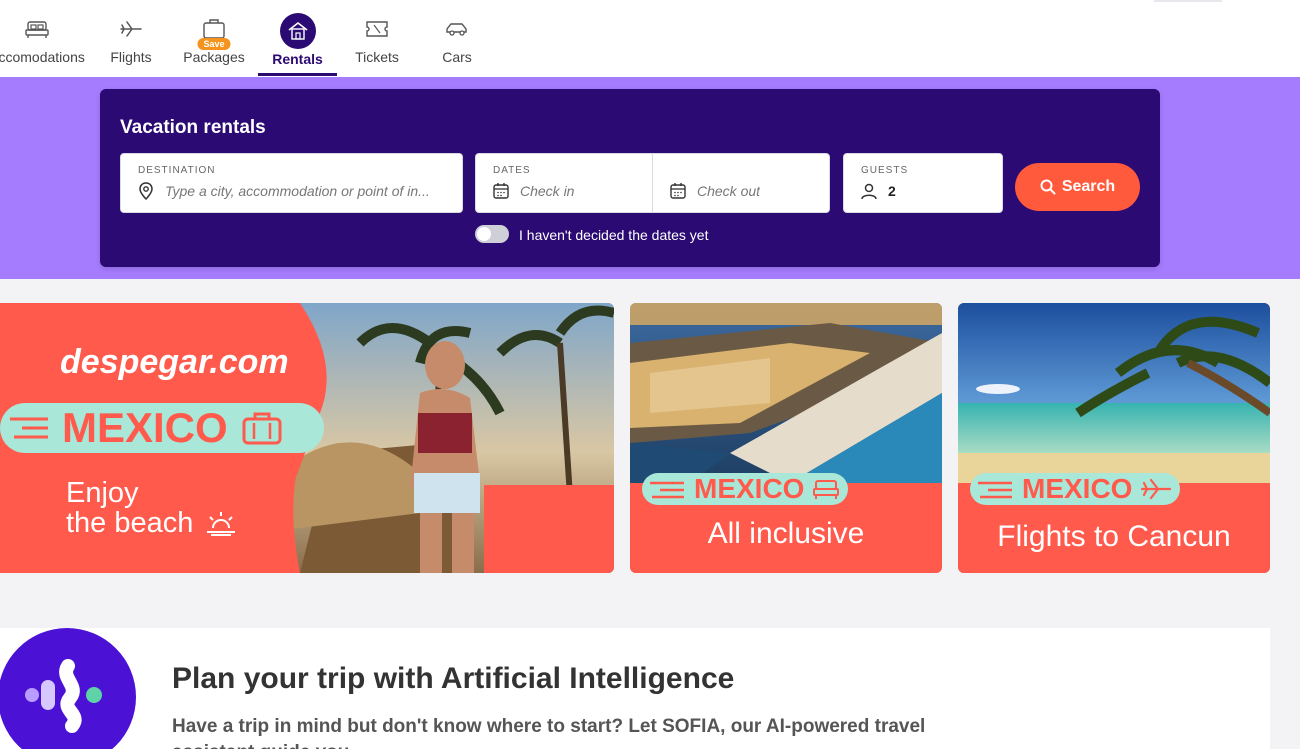 The image size is (1300, 749). Describe the element at coordinates (457, 38) in the screenshot. I see `nav-item-cars: Cars` at that location.